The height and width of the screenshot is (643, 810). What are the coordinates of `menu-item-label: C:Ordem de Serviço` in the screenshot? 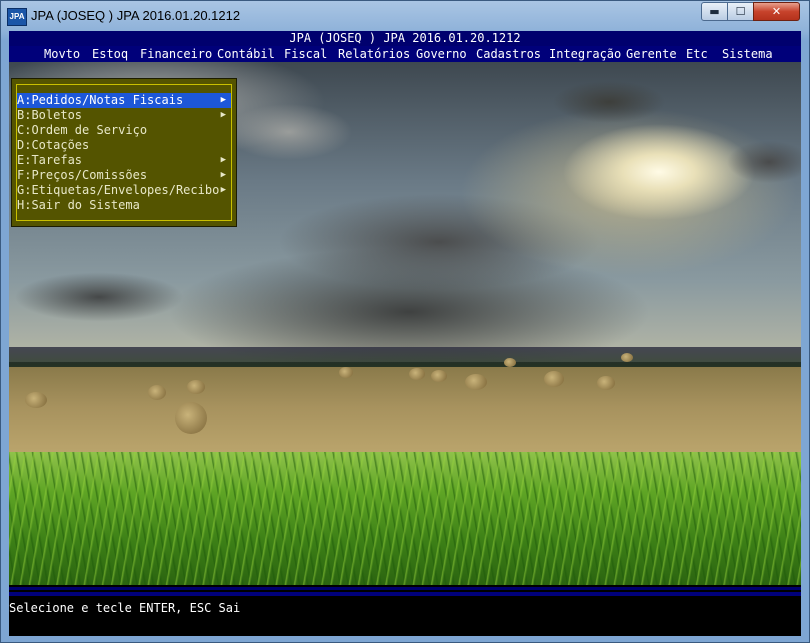 It's located at (82, 130).